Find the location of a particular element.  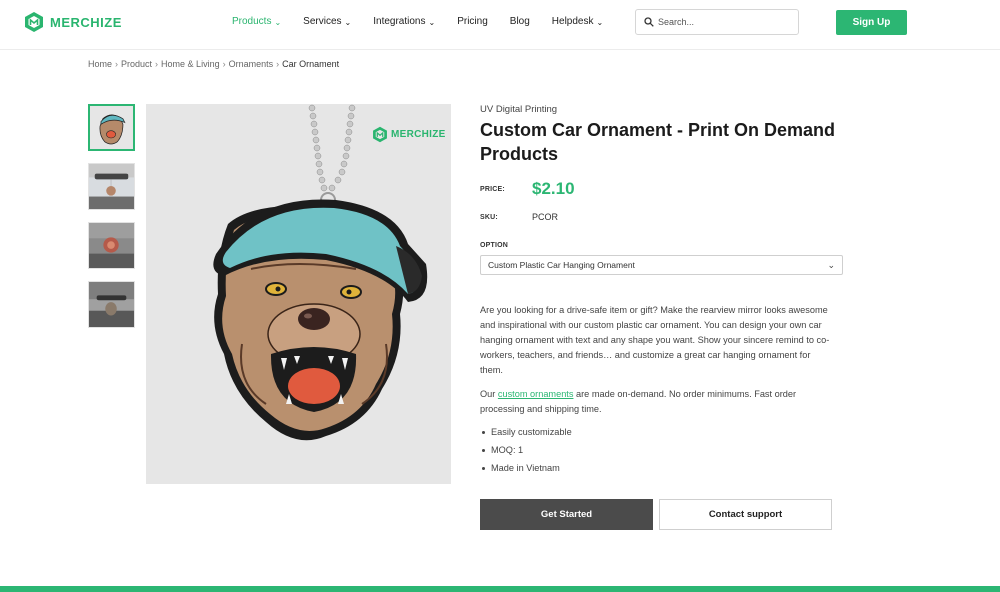

get-started-button: Get Started is located at coordinates (566, 514).